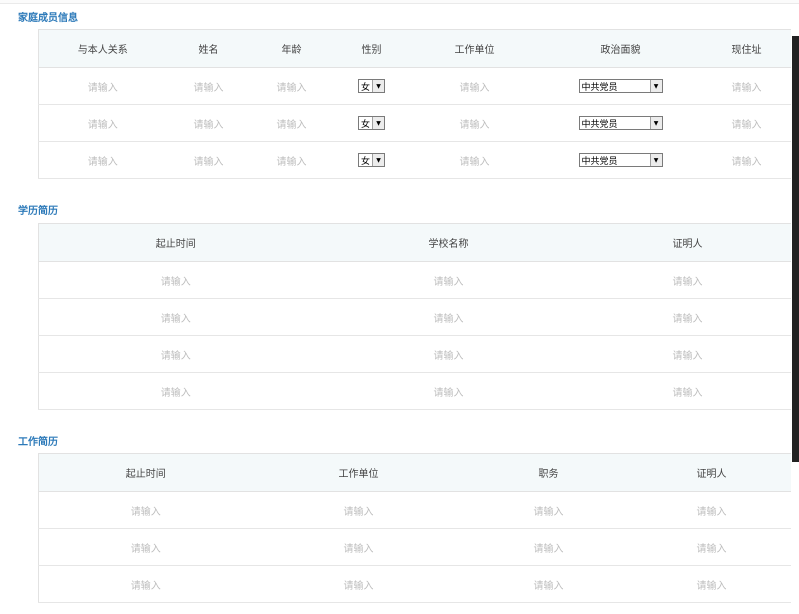 This screenshot has width=799, height=614. I want to click on work-col-position: 职务, so click(548, 472).